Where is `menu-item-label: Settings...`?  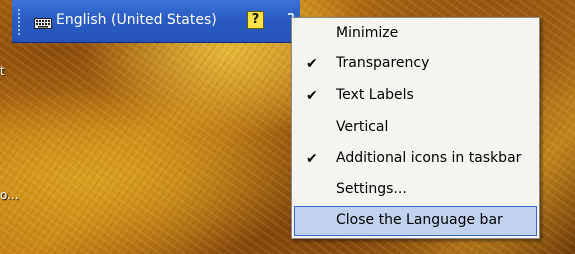
menu-item-label: Settings... is located at coordinates (371, 189).